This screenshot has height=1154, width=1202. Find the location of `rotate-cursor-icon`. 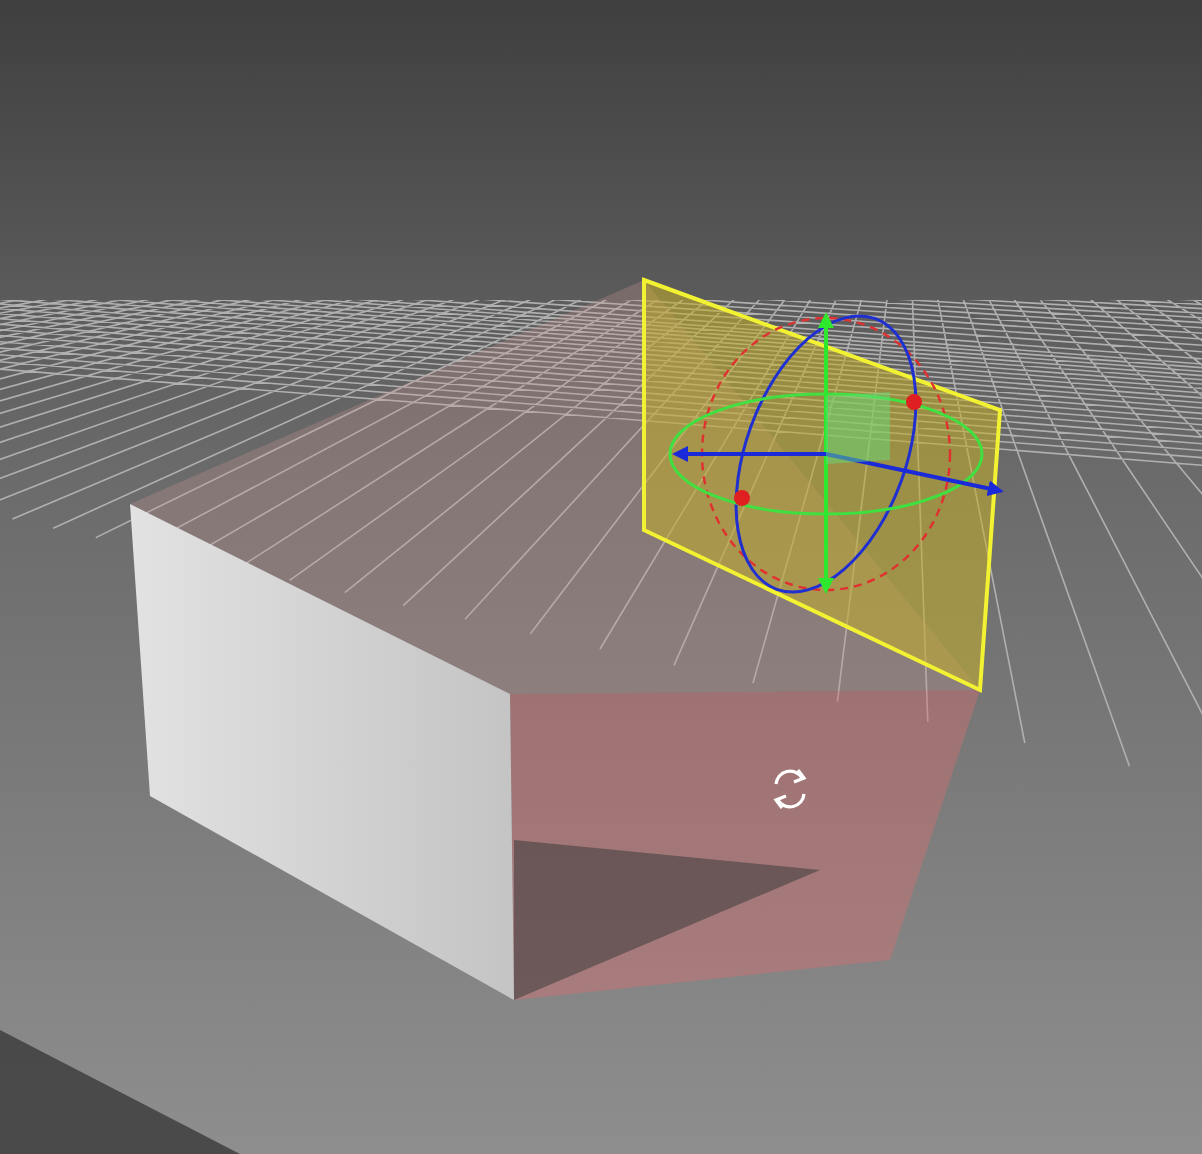

rotate-cursor-icon is located at coordinates (790, 789).